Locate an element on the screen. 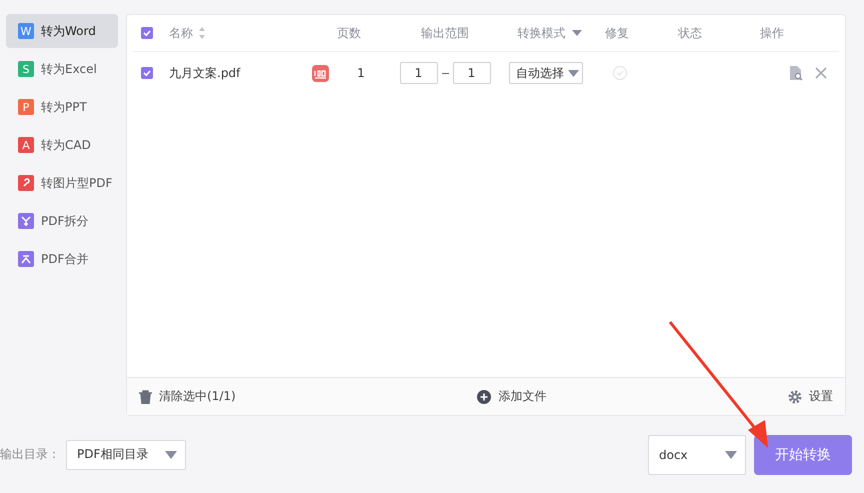 The height and width of the screenshot is (493, 864). range-start-field: 1 is located at coordinates (419, 73).